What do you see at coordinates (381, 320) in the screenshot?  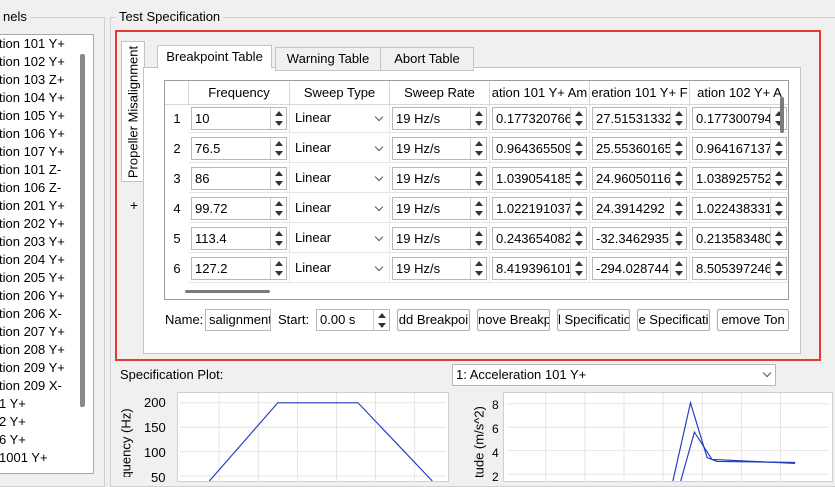 I see `start-spin-buttons` at bounding box center [381, 320].